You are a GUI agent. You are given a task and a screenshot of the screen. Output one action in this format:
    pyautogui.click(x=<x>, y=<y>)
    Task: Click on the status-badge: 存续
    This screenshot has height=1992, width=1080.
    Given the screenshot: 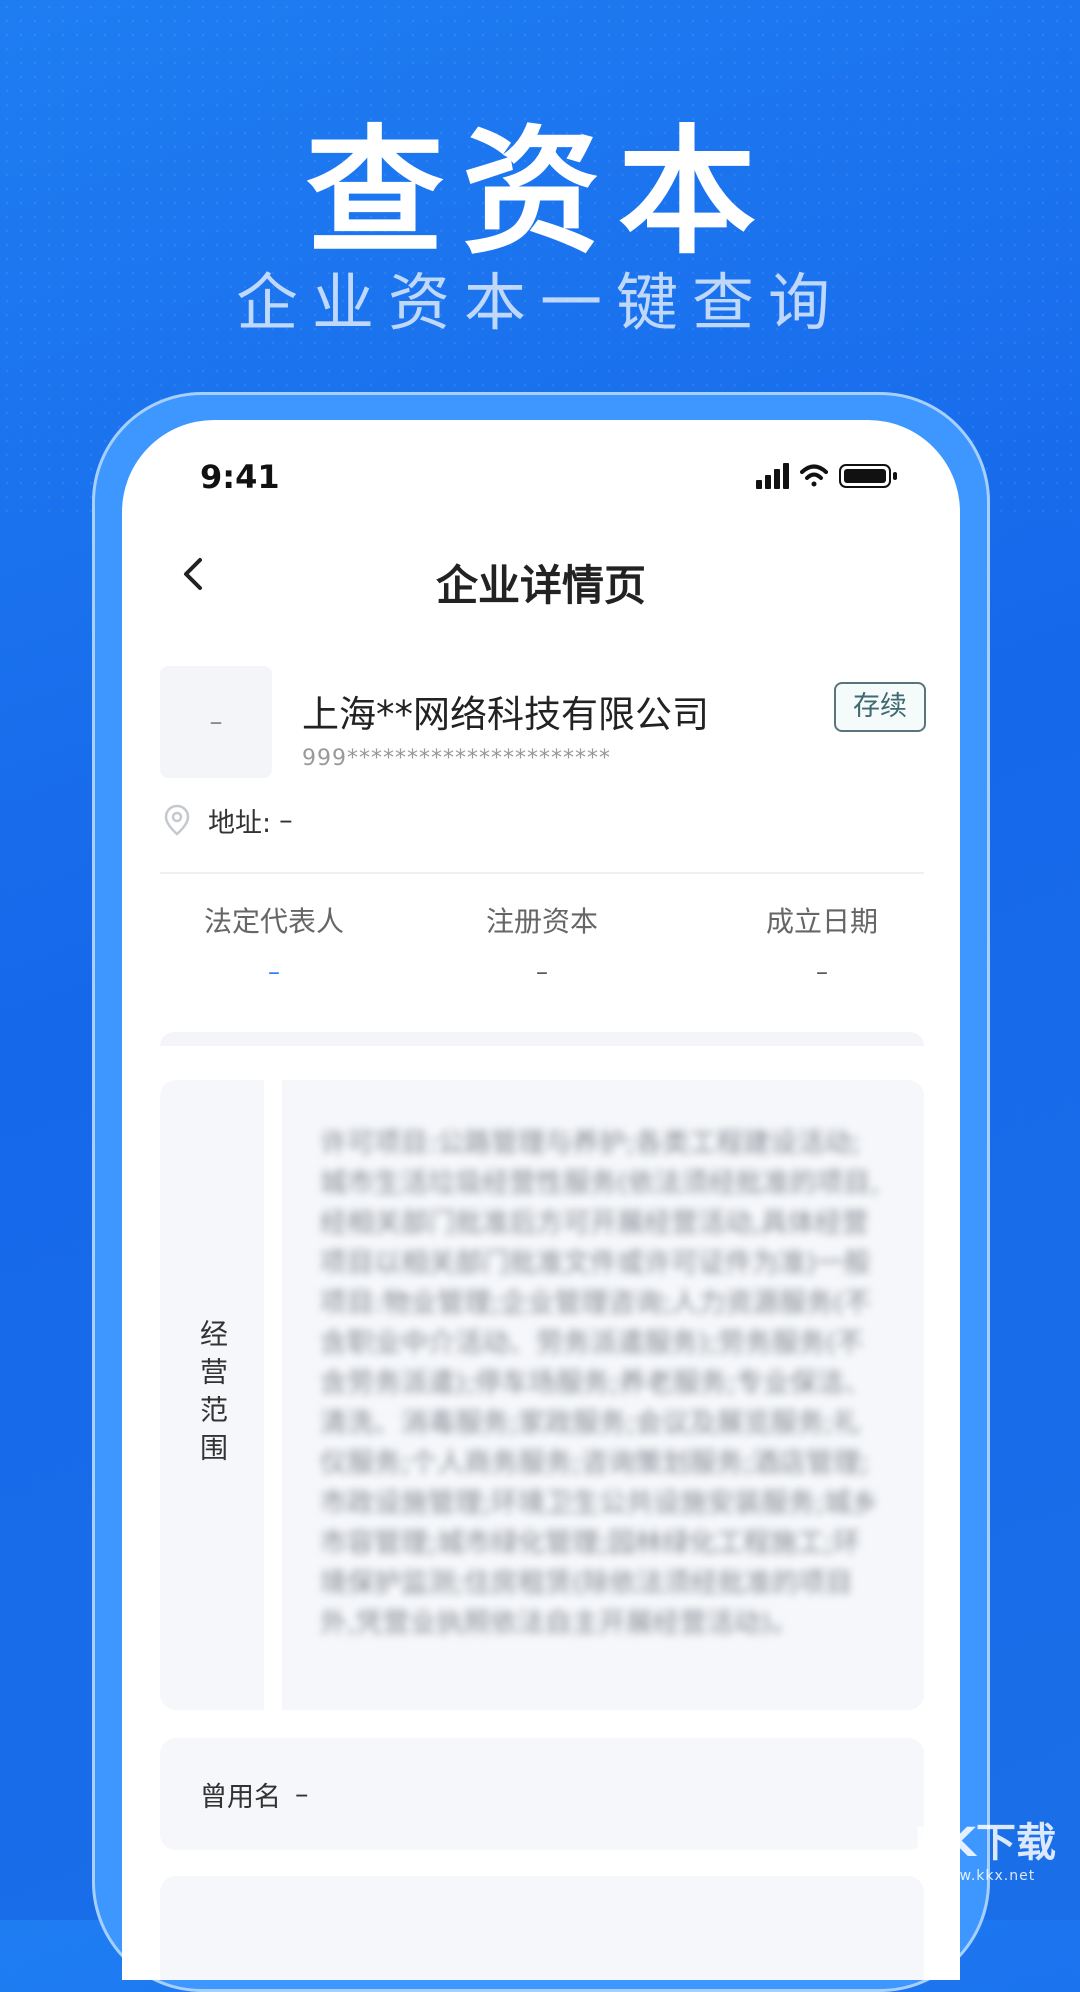 What is the action you would take?
    pyautogui.click(x=880, y=707)
    